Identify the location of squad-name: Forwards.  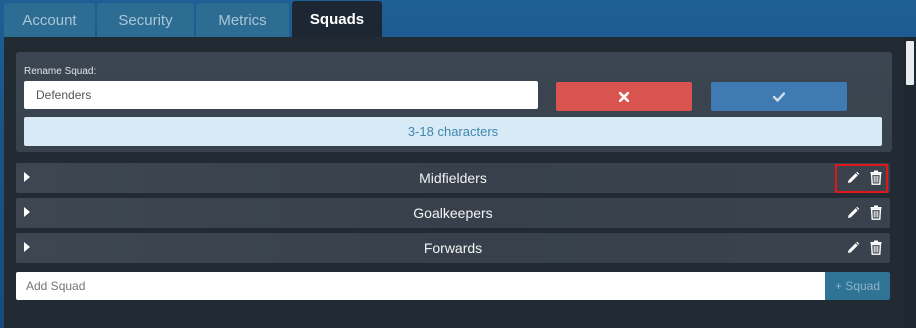
(453, 248).